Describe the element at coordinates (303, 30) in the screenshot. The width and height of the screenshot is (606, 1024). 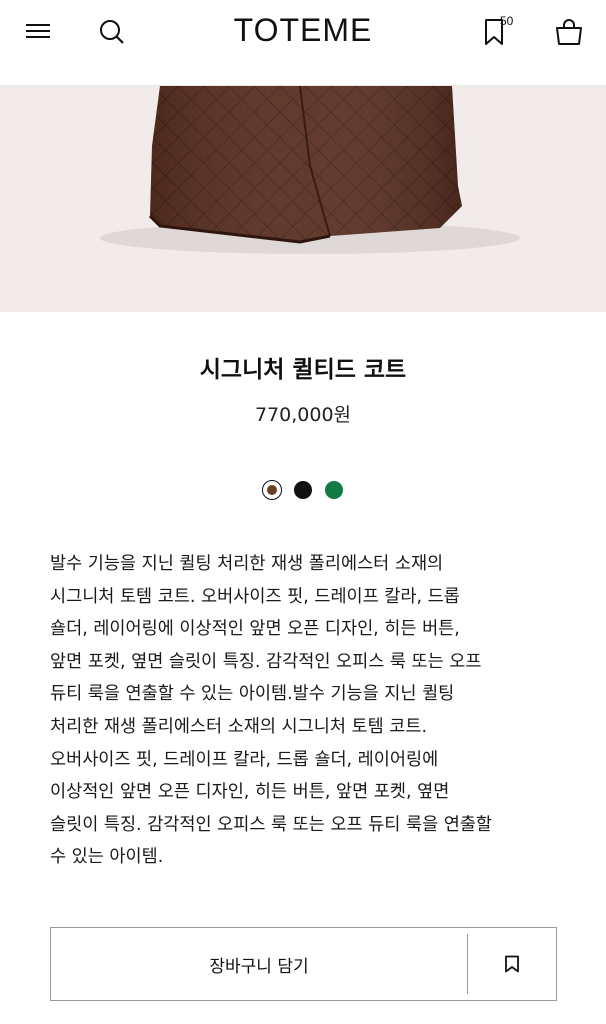
I see `brand-logo: TOTEME` at that location.